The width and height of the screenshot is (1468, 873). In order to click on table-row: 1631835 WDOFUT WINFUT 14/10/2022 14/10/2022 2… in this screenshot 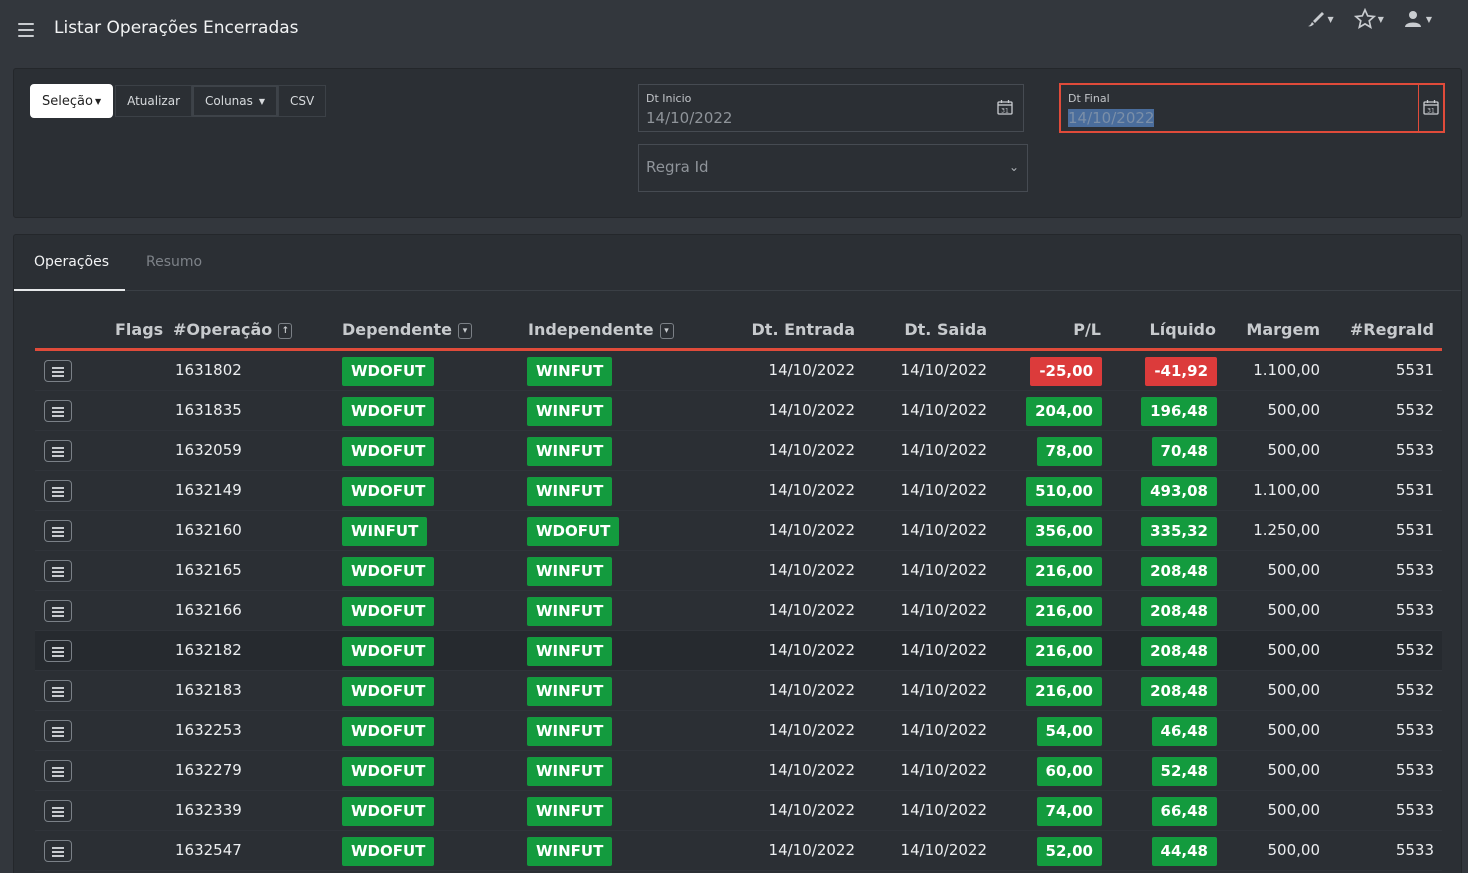, I will do `click(738, 411)`.